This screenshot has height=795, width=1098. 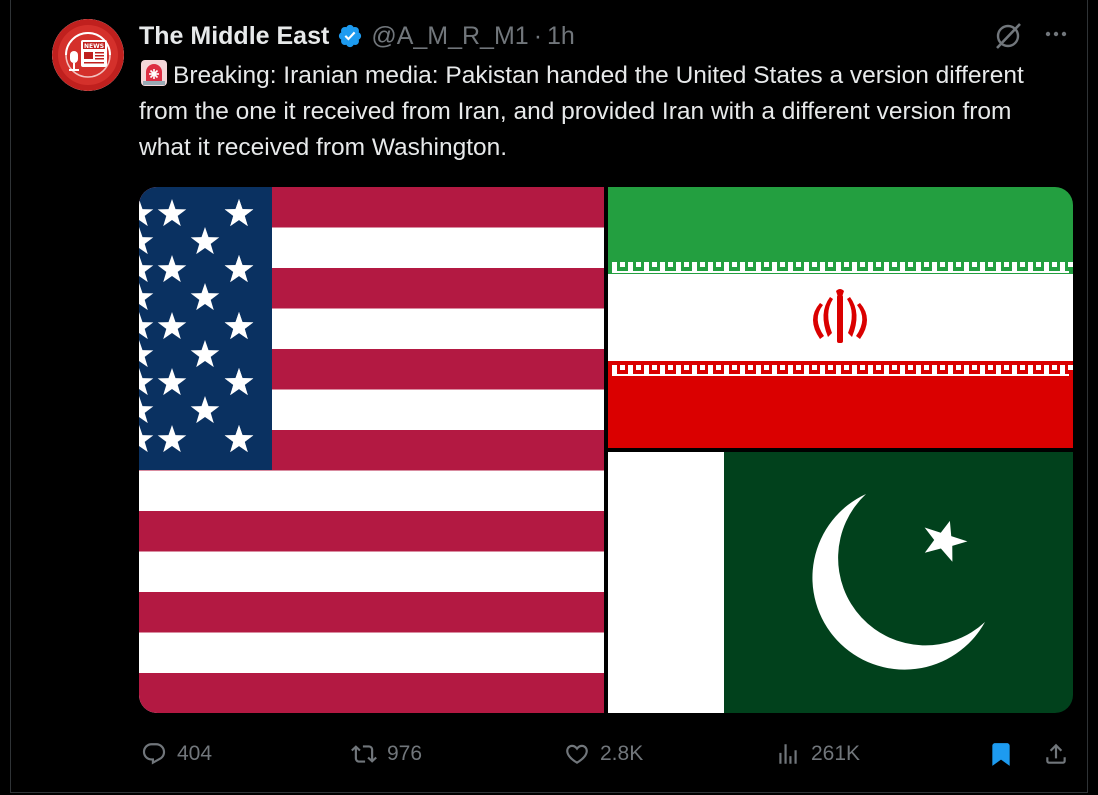 I want to click on more-options-icon, so click(x=1056, y=34).